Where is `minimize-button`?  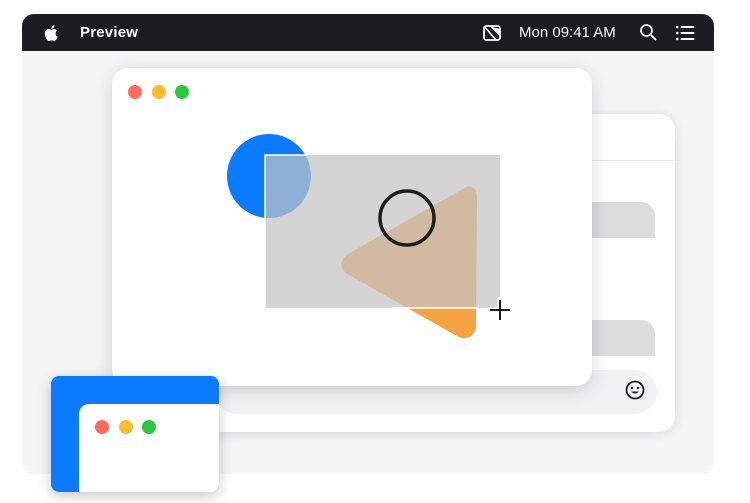 minimize-button is located at coordinates (126, 427).